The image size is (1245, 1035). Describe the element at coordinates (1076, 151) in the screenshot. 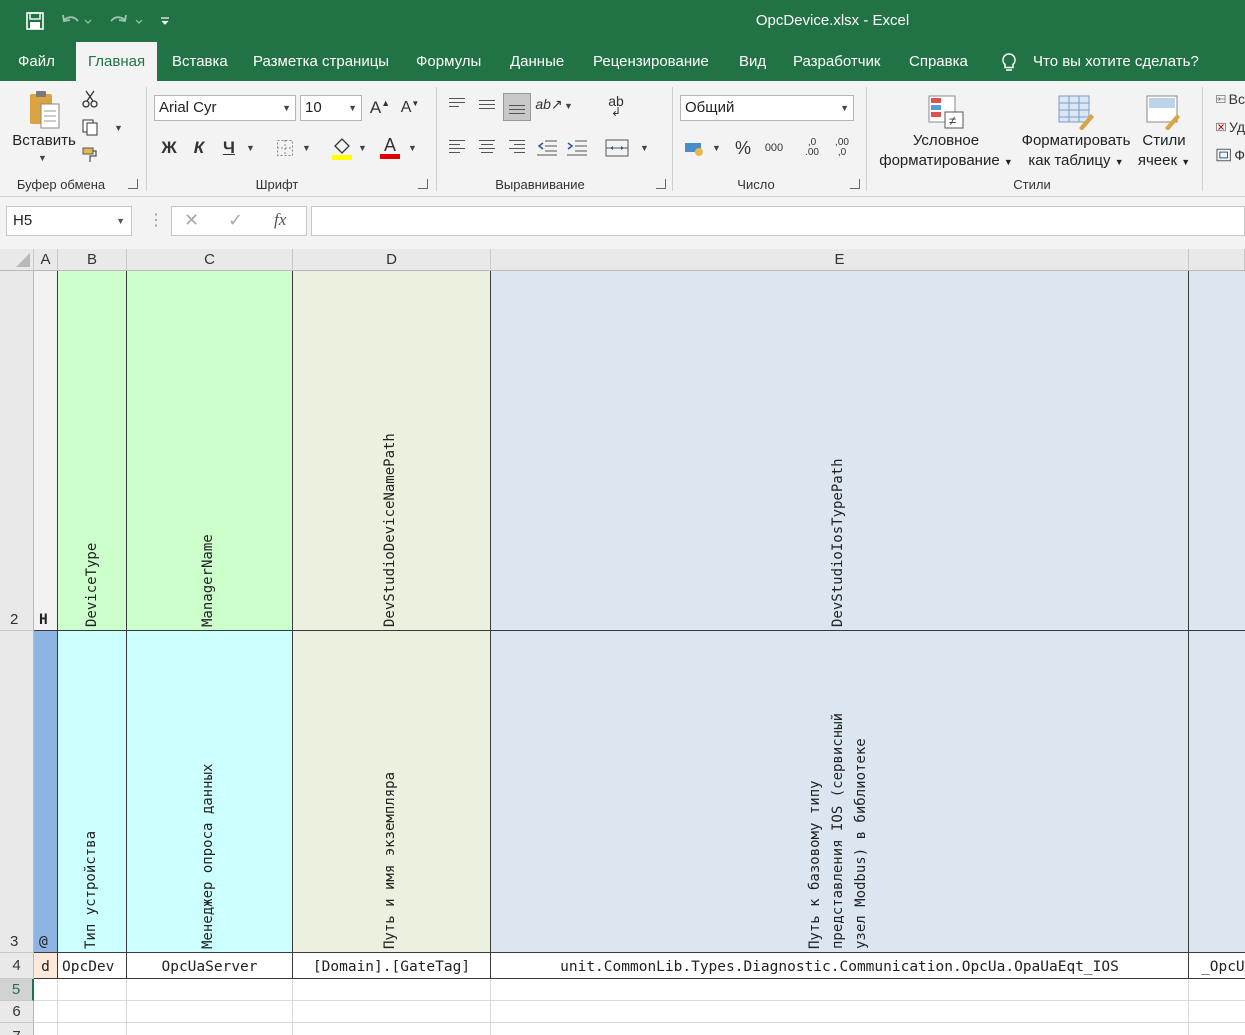

I see `format-as-table-button: Форматировать как таблицу ▼` at that location.